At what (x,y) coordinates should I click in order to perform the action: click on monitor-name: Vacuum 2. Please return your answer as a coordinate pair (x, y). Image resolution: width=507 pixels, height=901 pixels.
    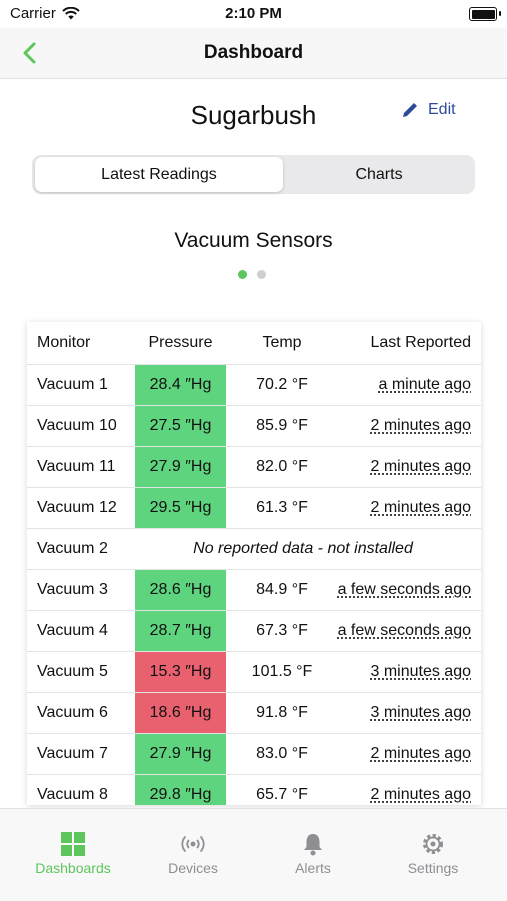
    Looking at the image, I should click on (72, 548).